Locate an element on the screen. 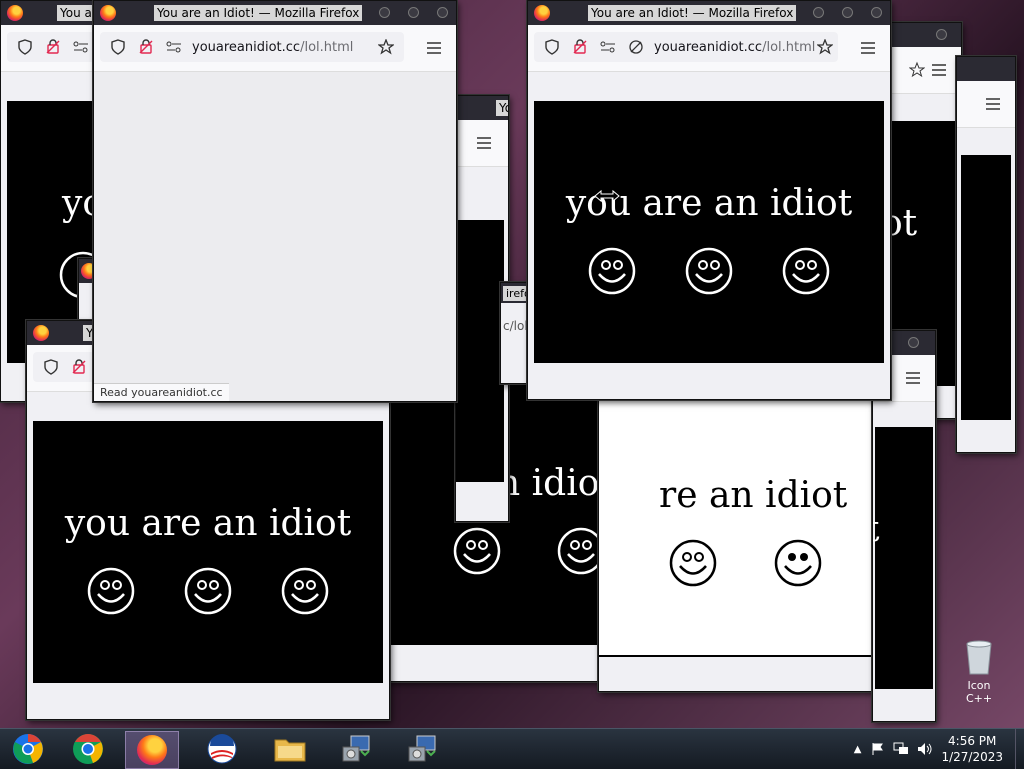  file-explorer-icon is located at coordinates (290, 750).